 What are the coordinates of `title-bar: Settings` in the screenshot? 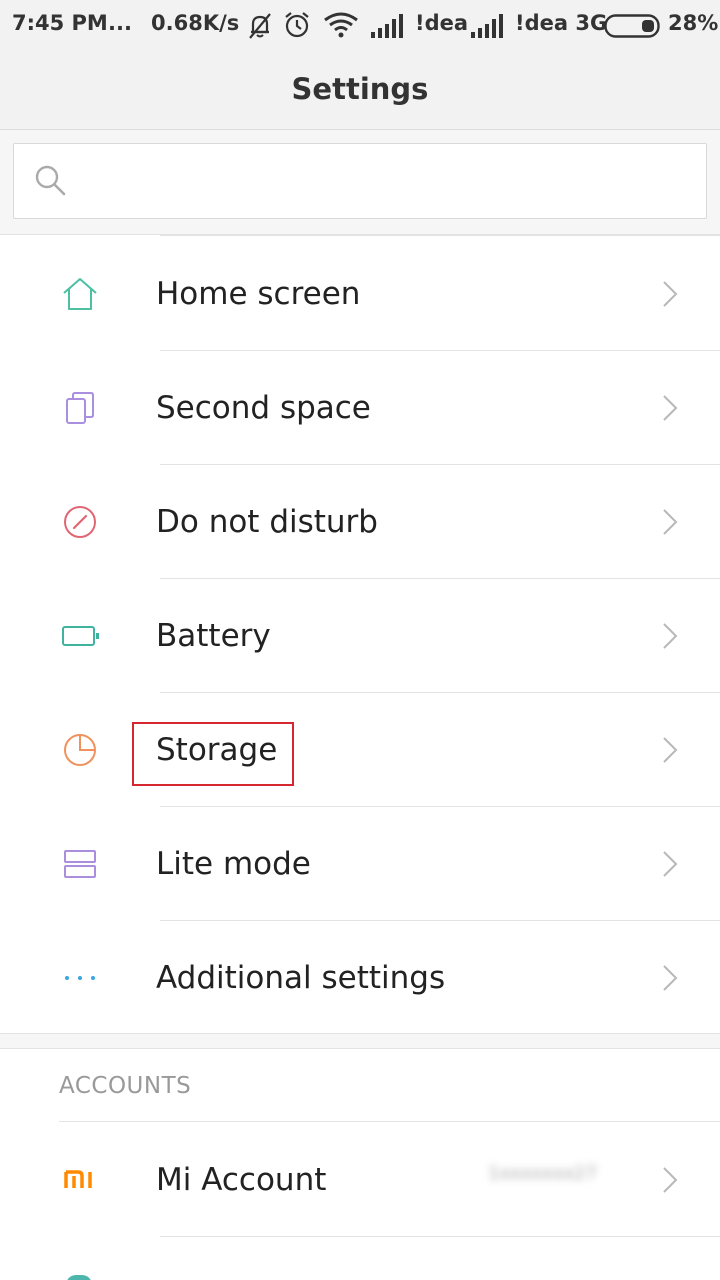 It's located at (360, 91).